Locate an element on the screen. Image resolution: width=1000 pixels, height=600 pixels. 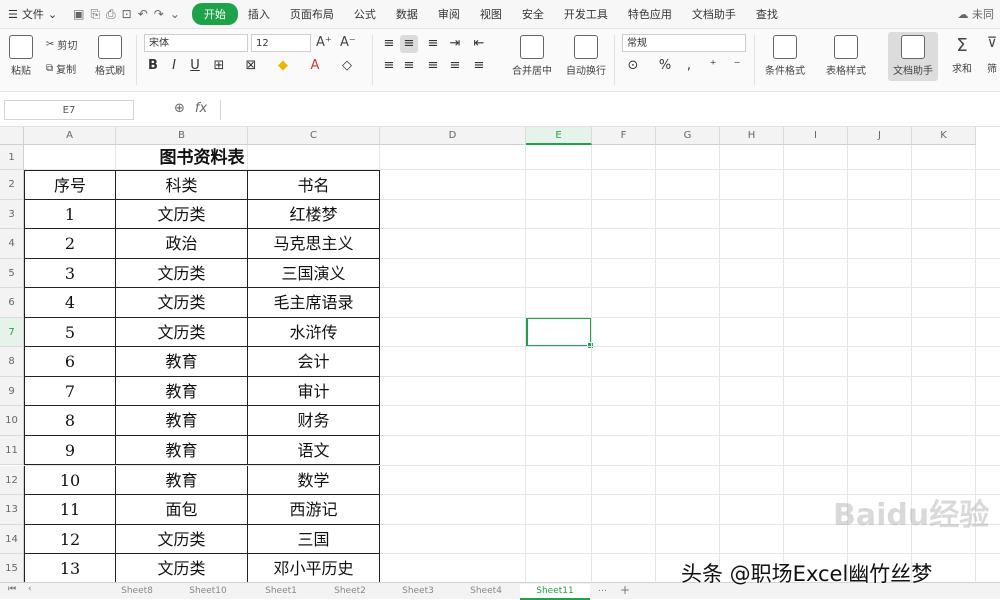
undo-icon: ↶ is located at coordinates (143, 14).